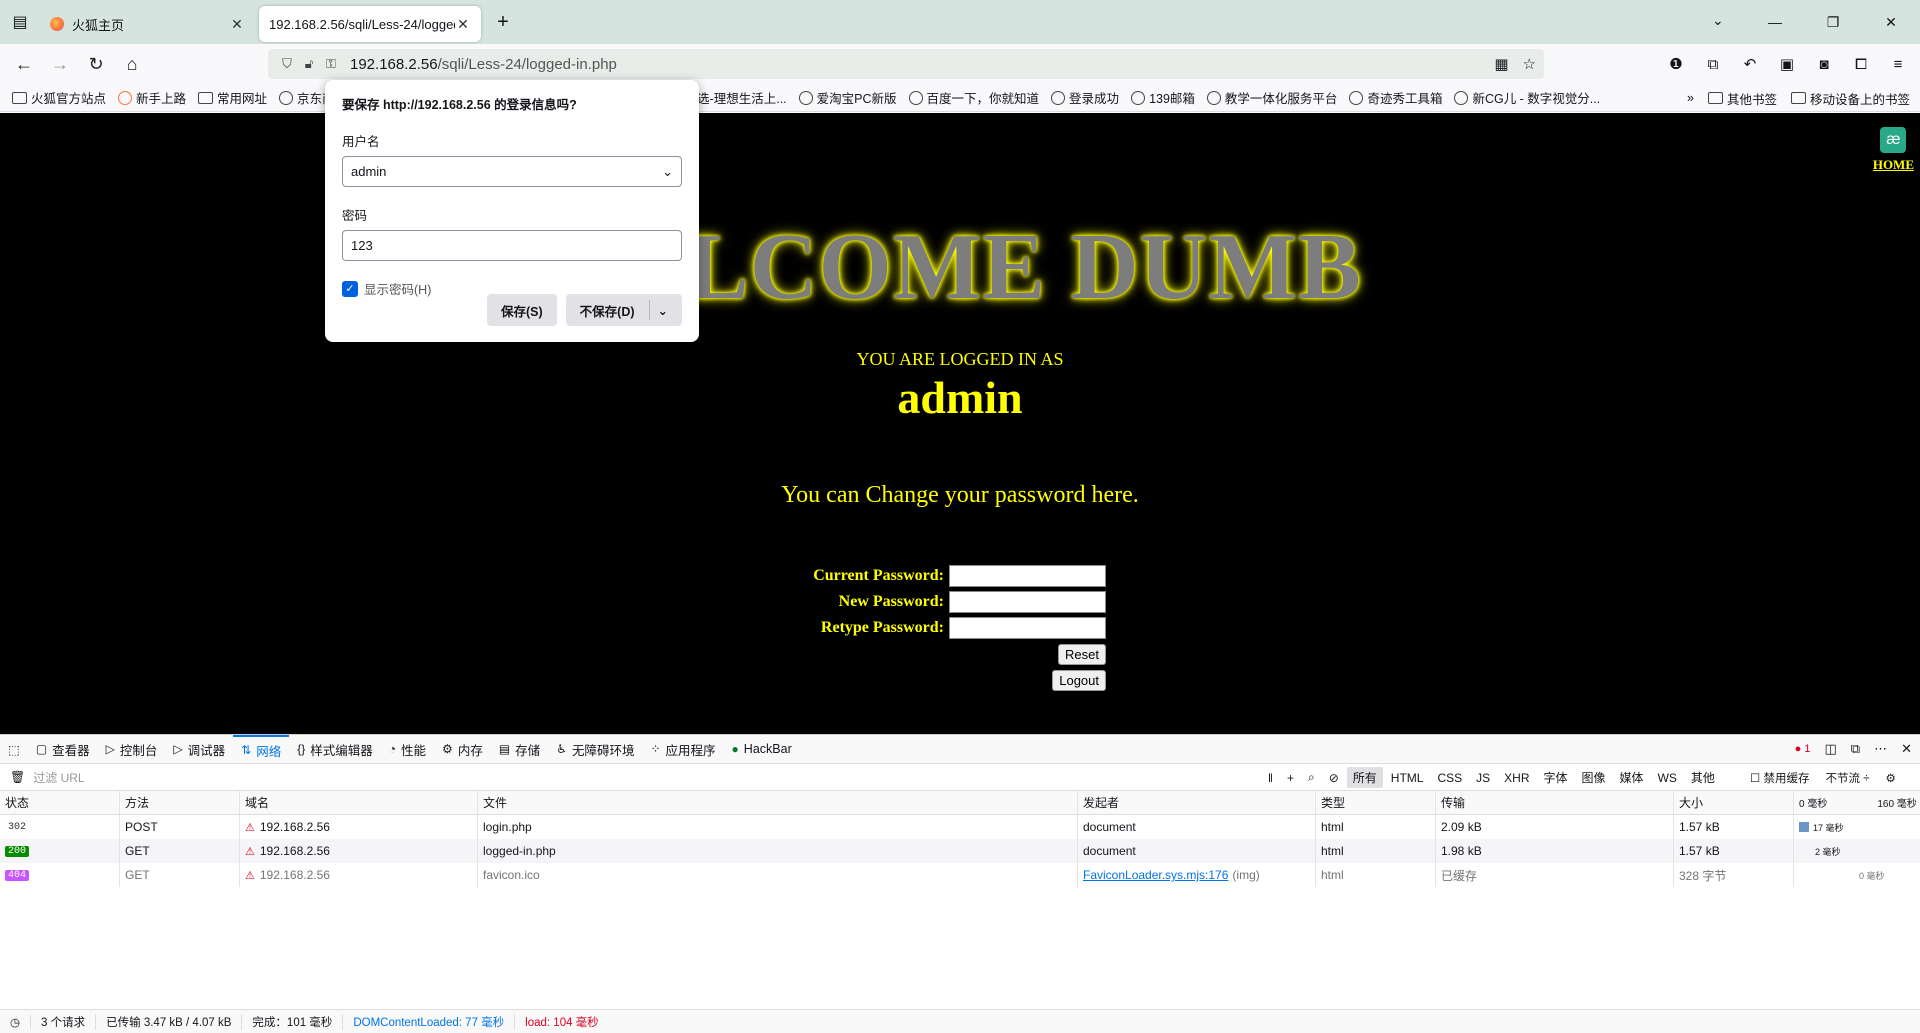 The width and height of the screenshot is (1920, 1033). What do you see at coordinates (1270, 778) in the screenshot?
I see `pause-icon: ‖` at bounding box center [1270, 778].